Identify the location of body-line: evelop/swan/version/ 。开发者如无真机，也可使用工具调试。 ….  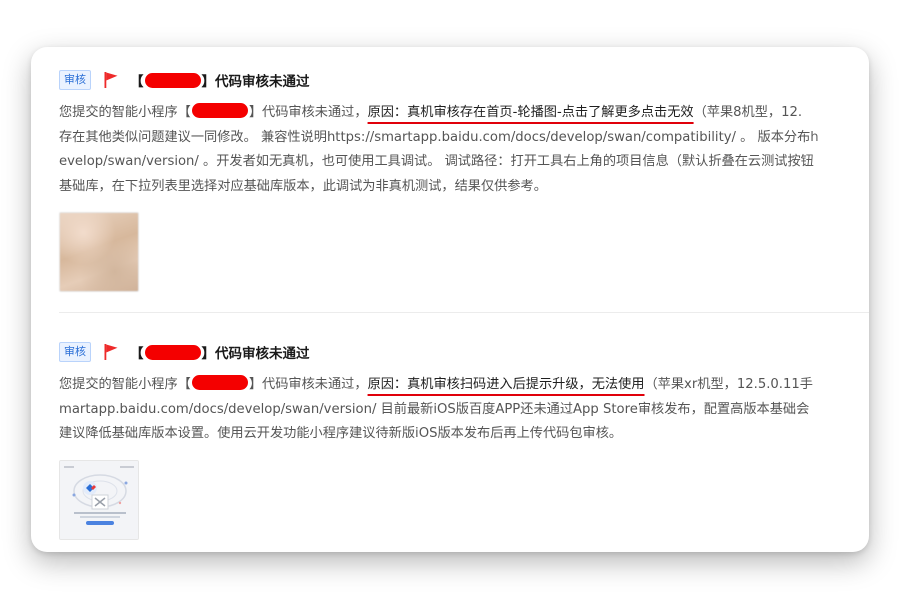
(436, 161).